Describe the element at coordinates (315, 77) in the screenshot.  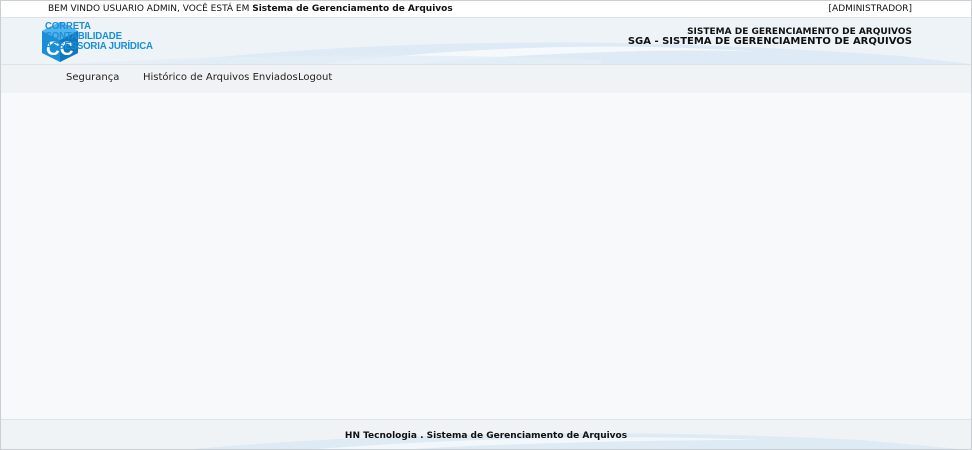
I see `menu-item-logout: Logout` at that location.